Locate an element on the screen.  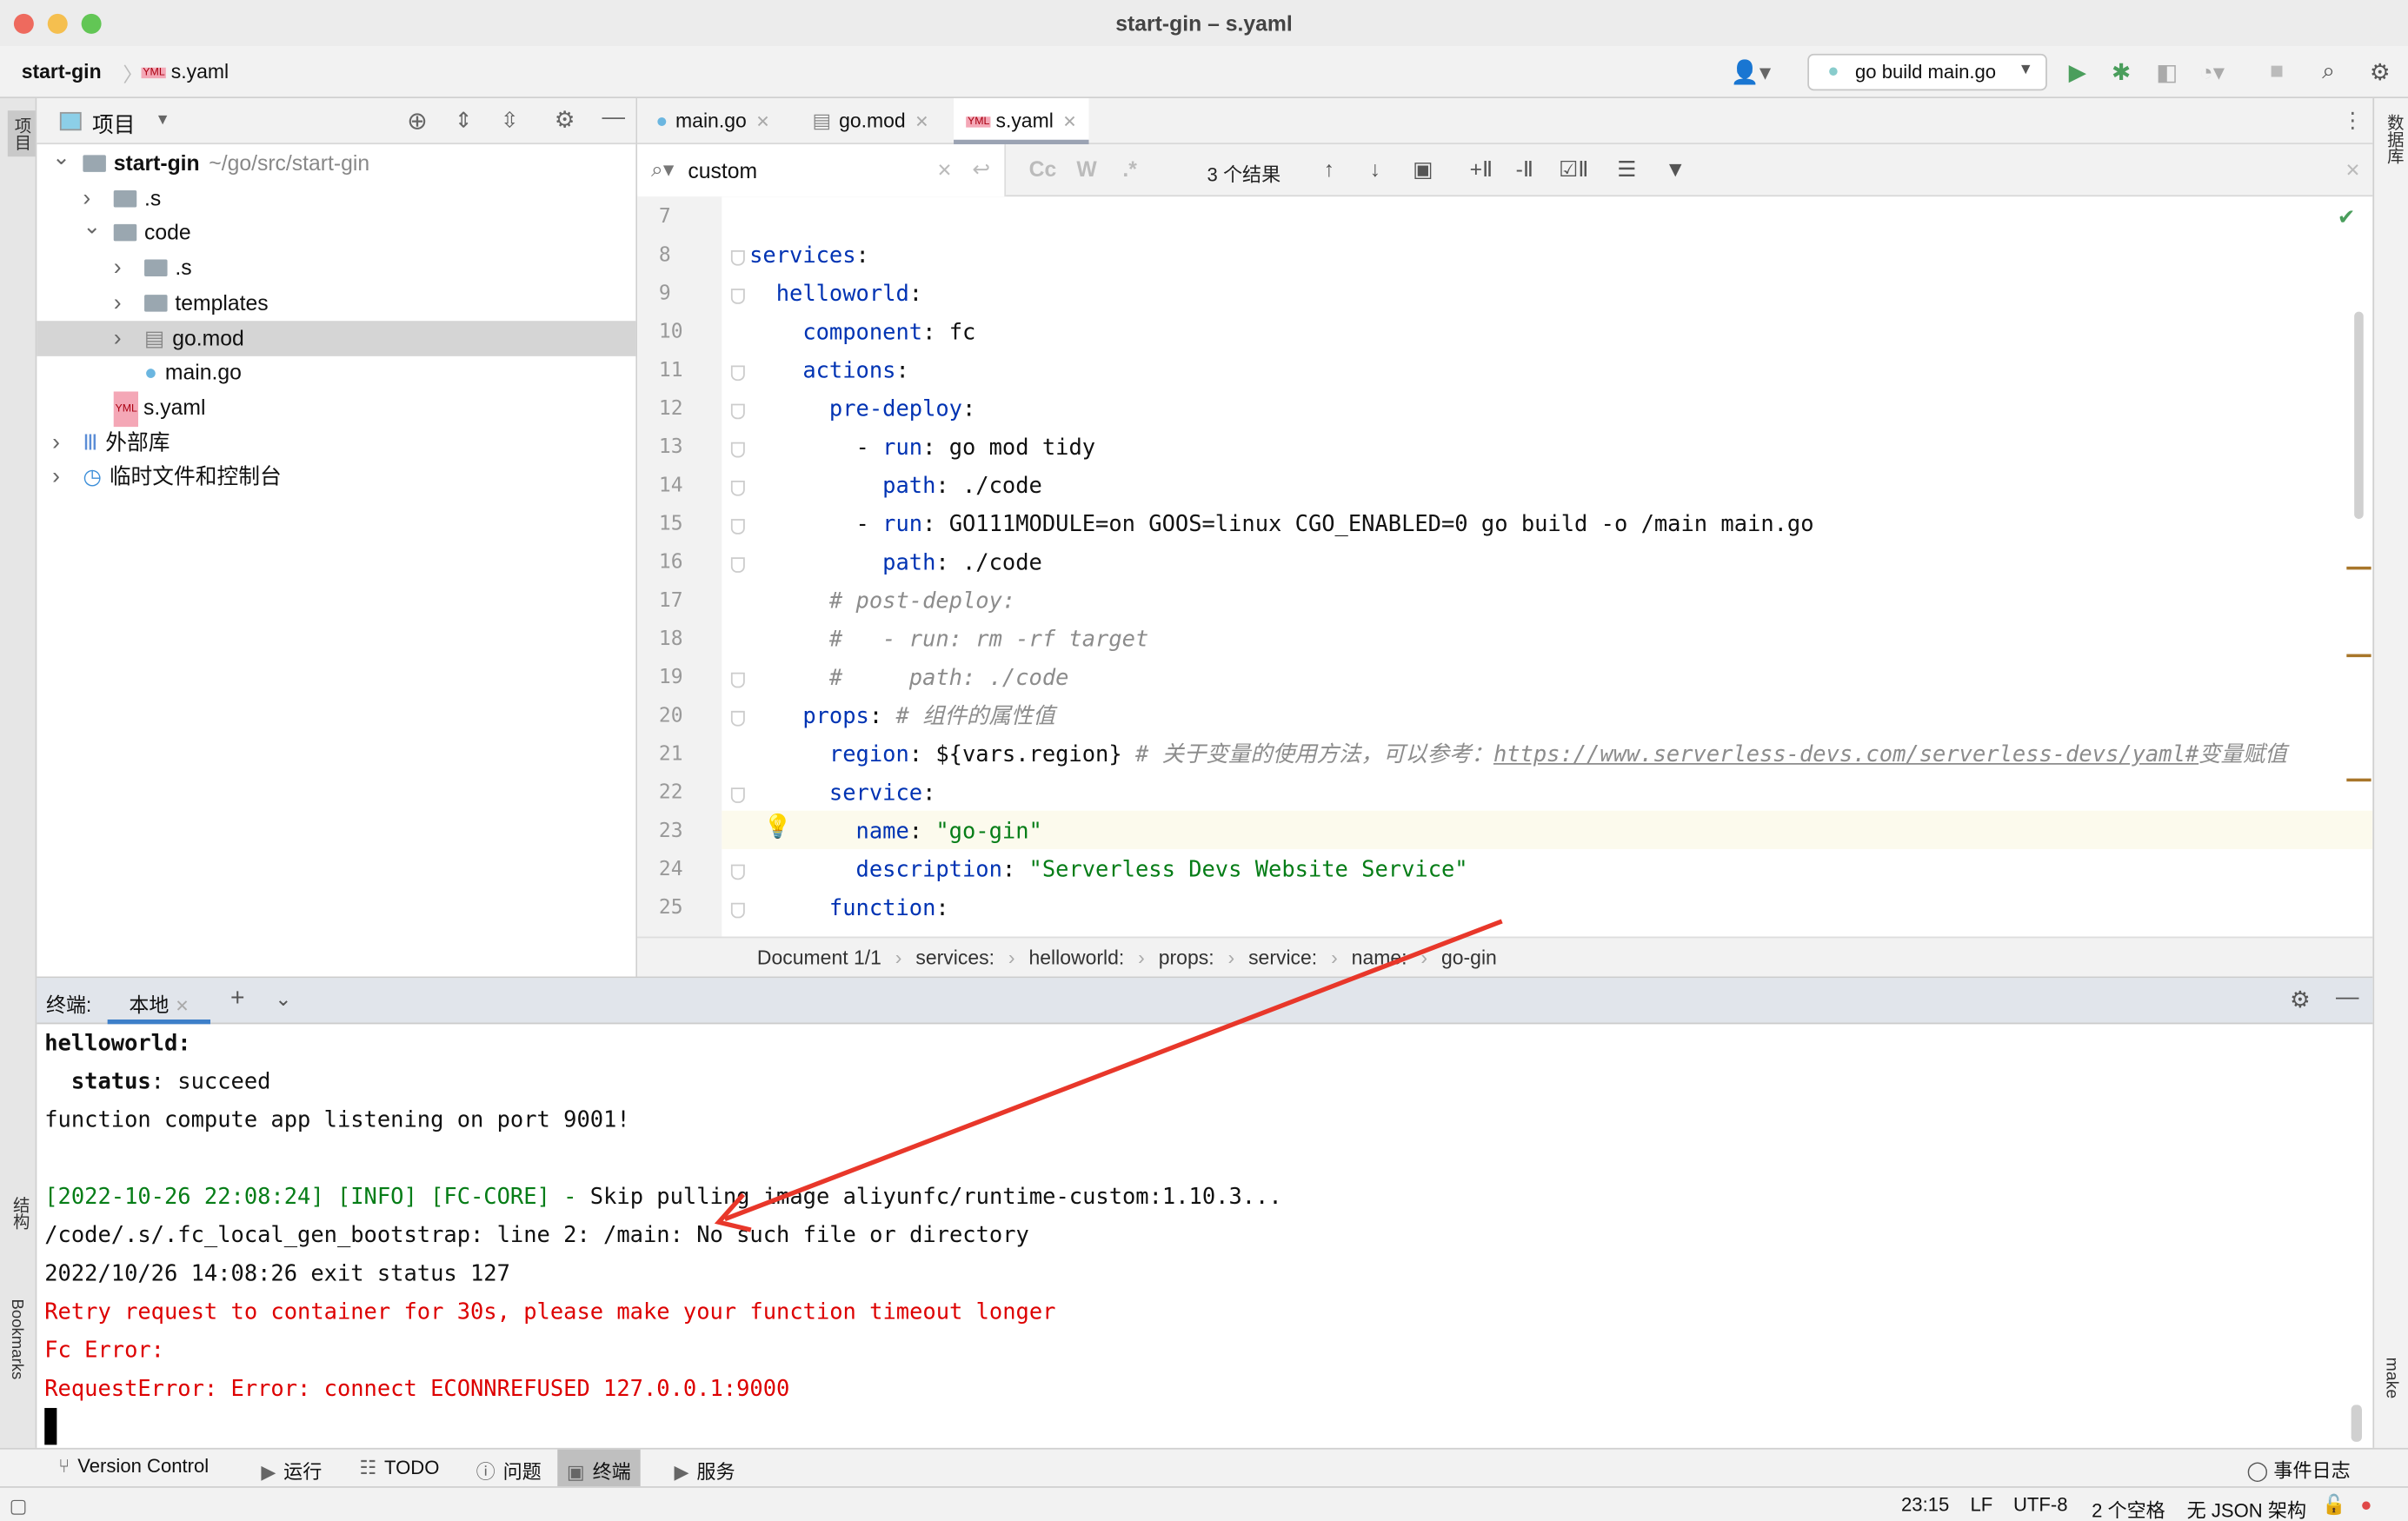
event-log-label: 事件日志 is located at coordinates (2312, 1471).